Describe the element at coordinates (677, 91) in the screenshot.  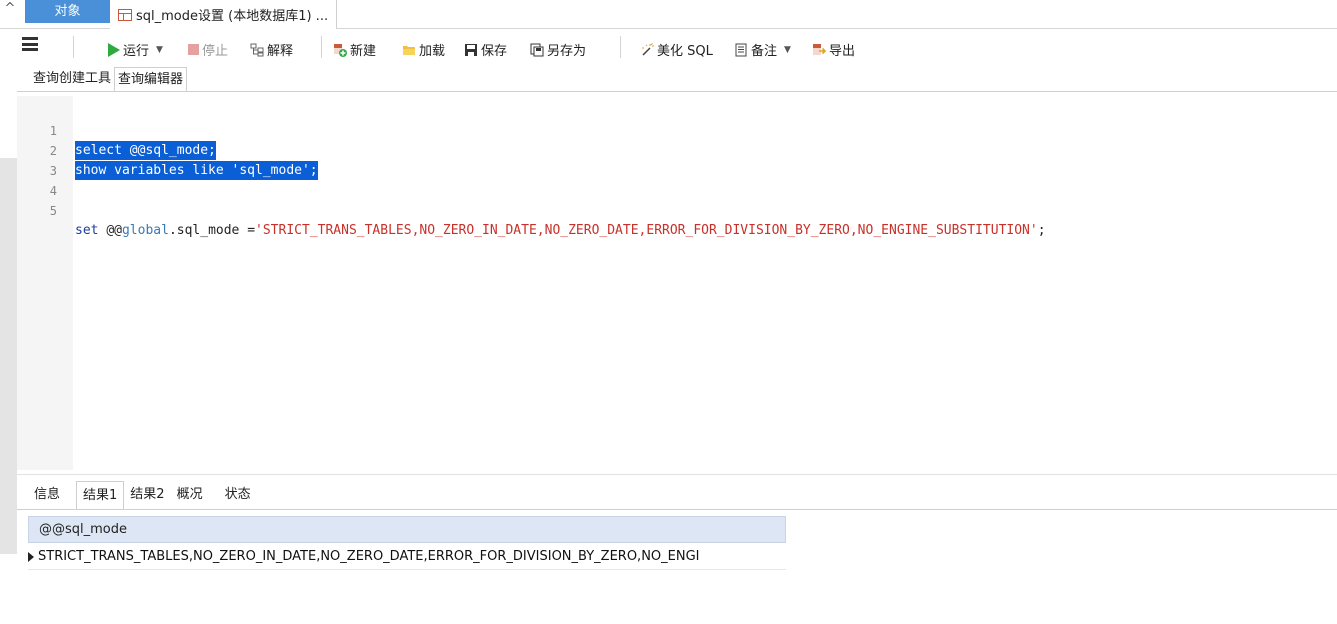
I see `editor-tabs-divider` at that location.